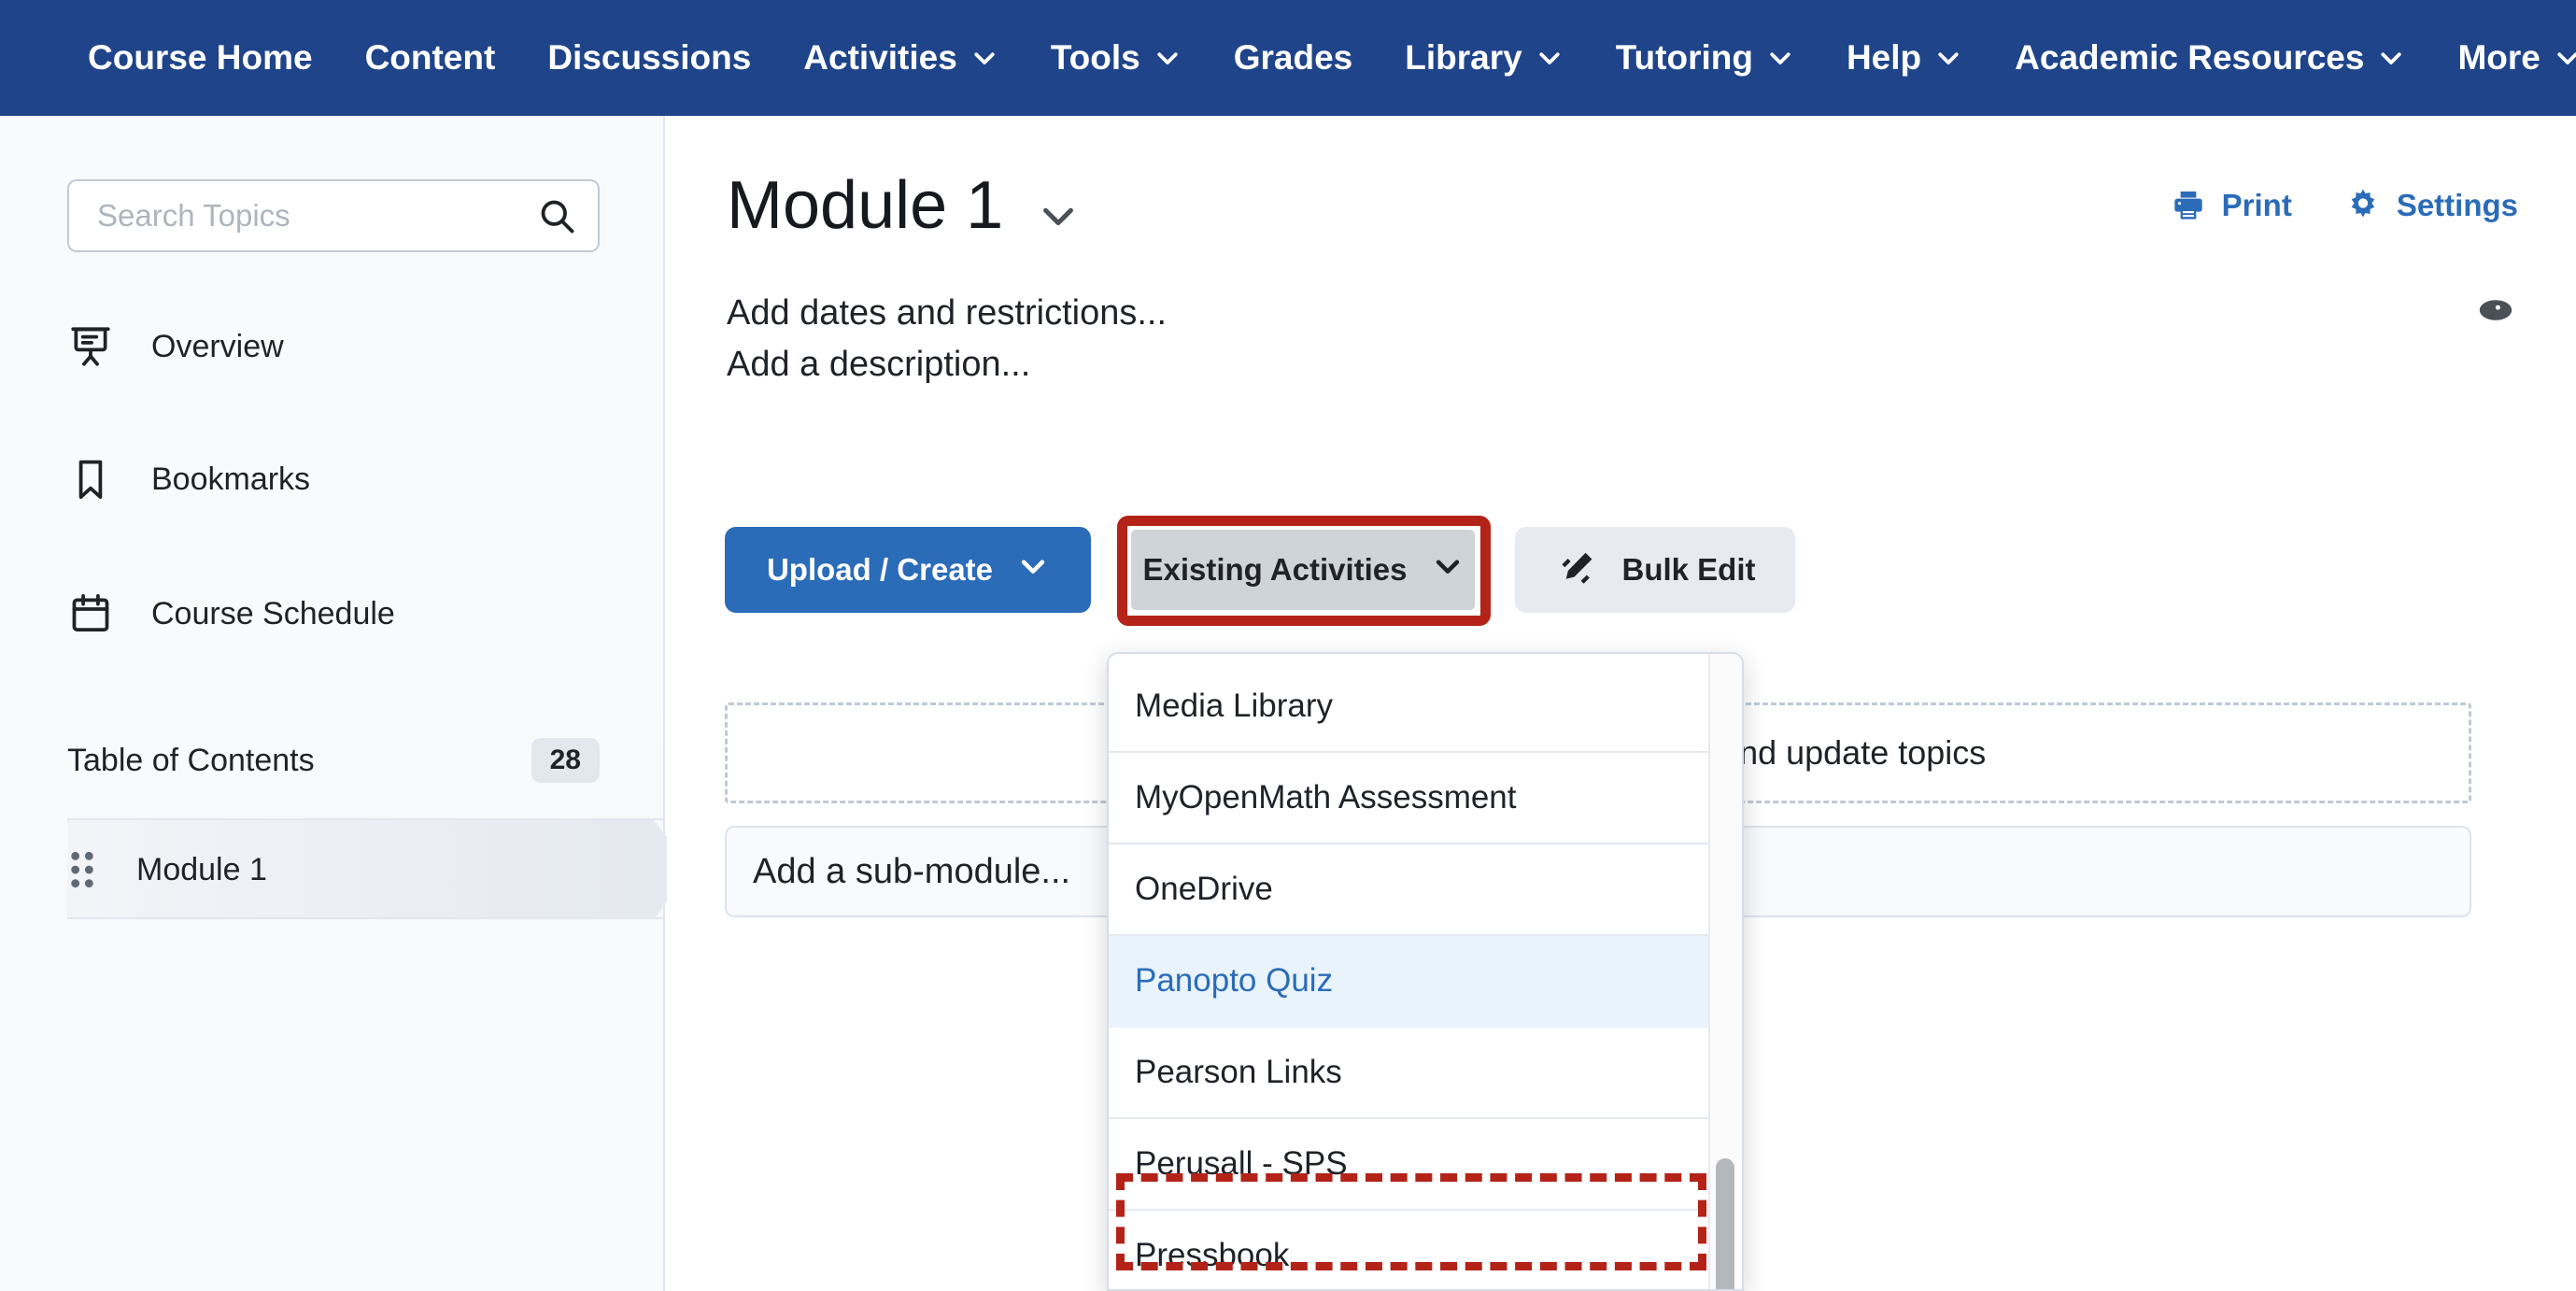  Describe the element at coordinates (1725, 1223) in the screenshot. I see `dropdown-scrollbar-thumb` at that location.